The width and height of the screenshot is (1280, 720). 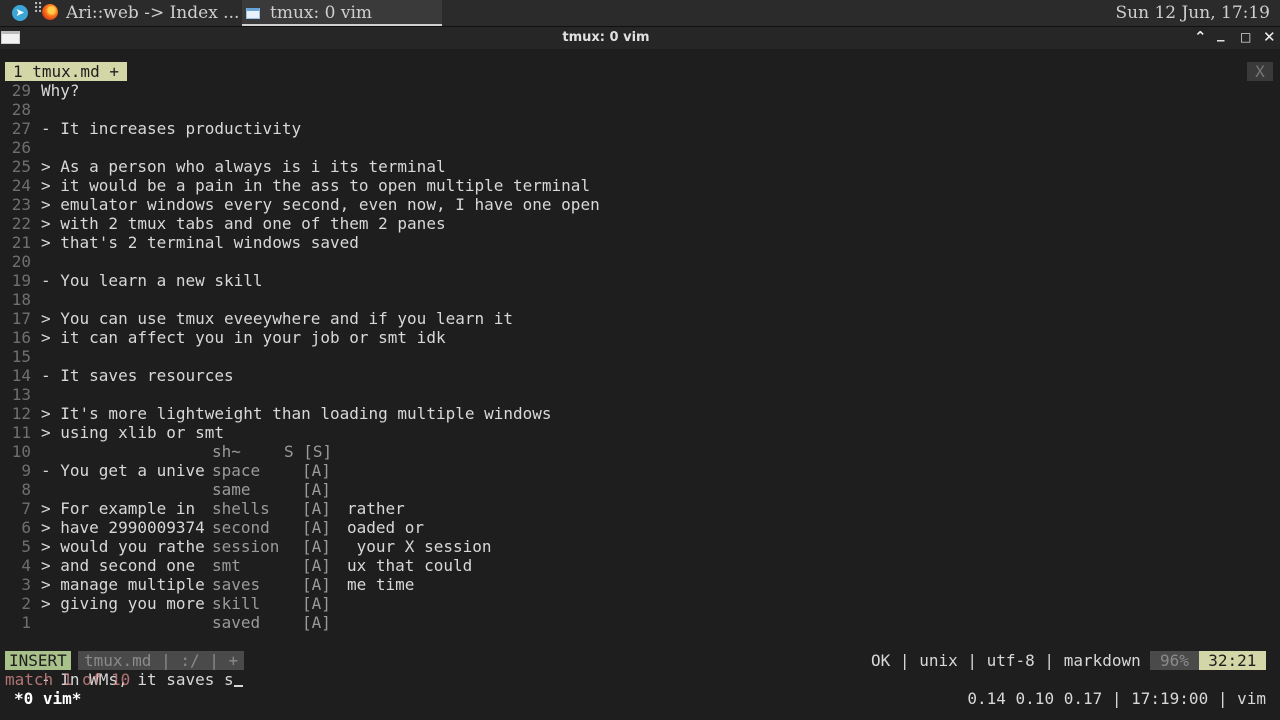 What do you see at coordinates (376, 508) in the screenshot?
I see `line-text-after-popup: rather` at bounding box center [376, 508].